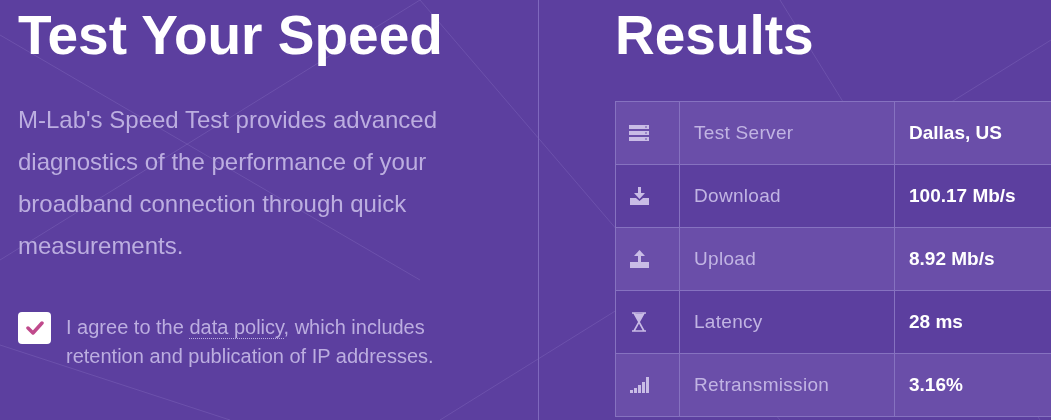 The image size is (1051, 420). What do you see at coordinates (744, 132) in the screenshot?
I see `result-label: Test Server` at bounding box center [744, 132].